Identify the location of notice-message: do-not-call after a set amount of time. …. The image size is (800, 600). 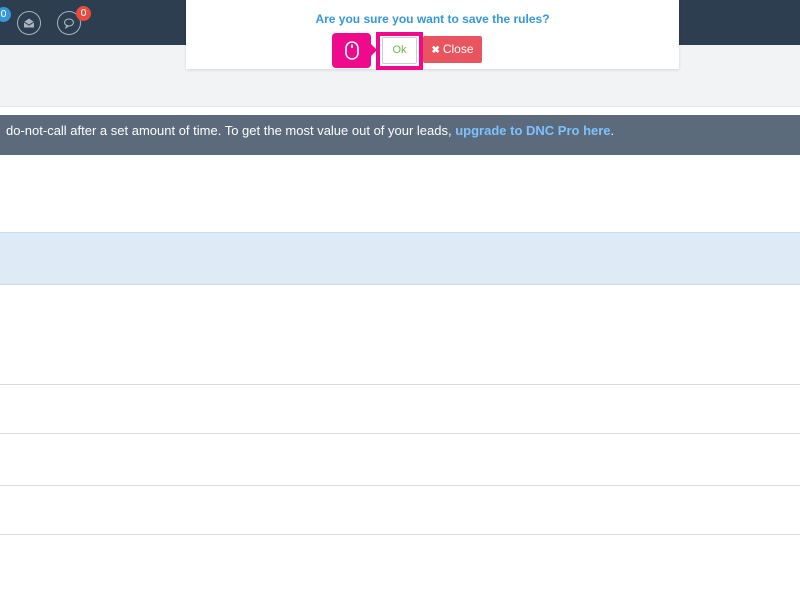
(231, 130).